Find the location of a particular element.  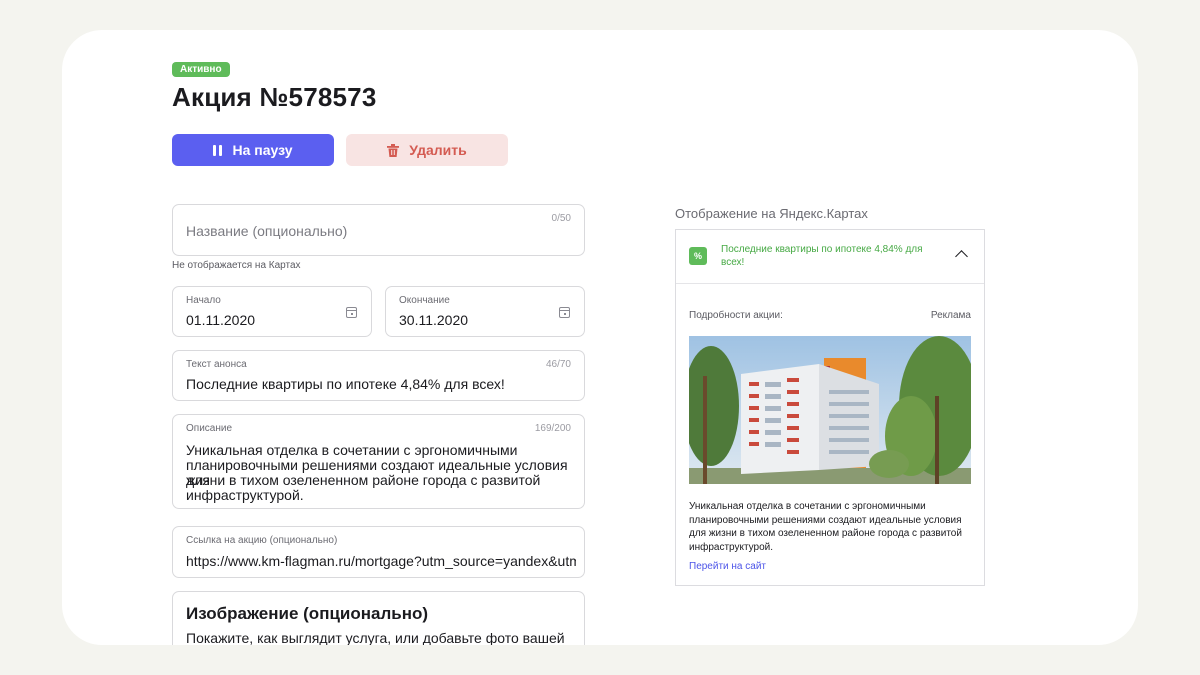

status-badge: Активно is located at coordinates (201, 69).